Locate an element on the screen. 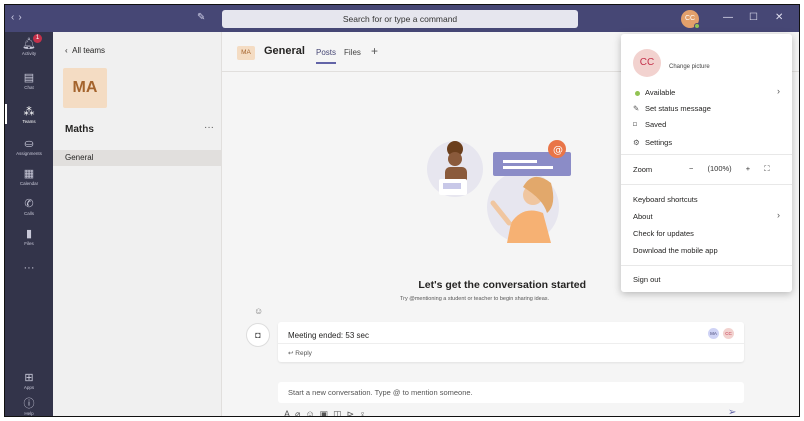 This screenshot has width=804, height=421. send-icon: ➢ is located at coordinates (732, 411).